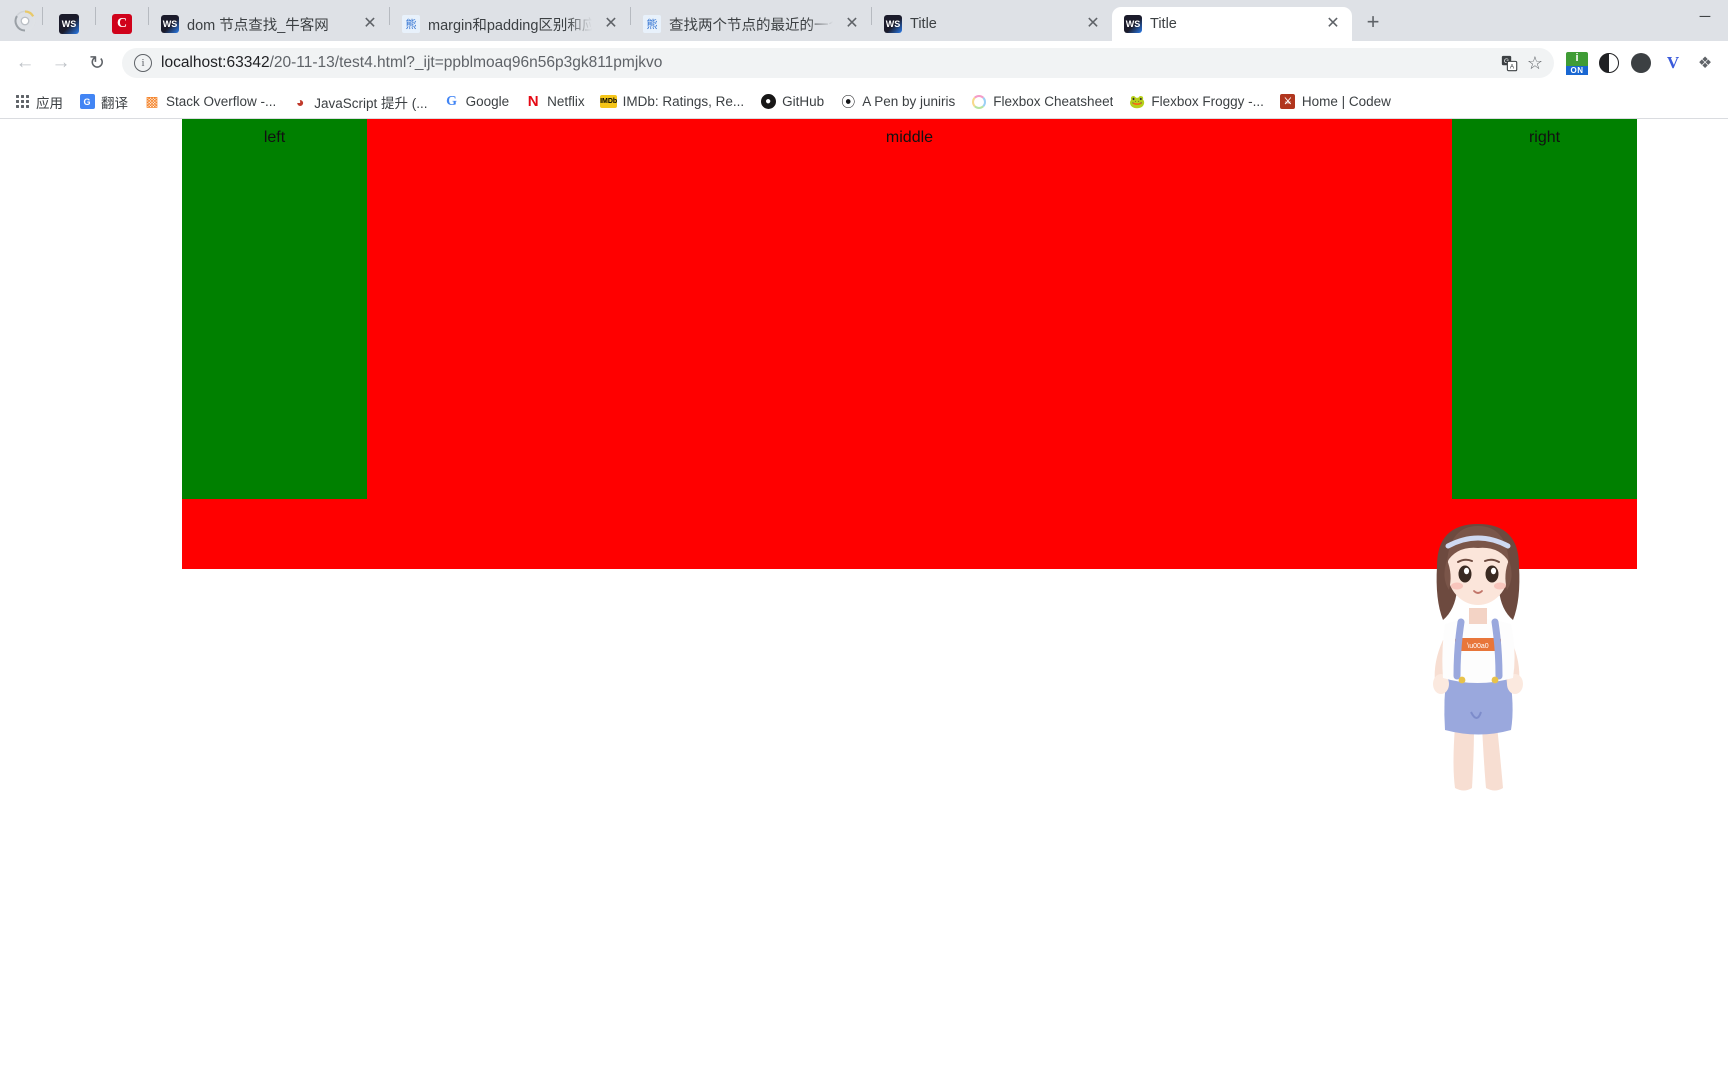  Describe the element at coordinates (1232, 24) in the screenshot. I see `tab-title-2-active: WS Title ✕` at that location.